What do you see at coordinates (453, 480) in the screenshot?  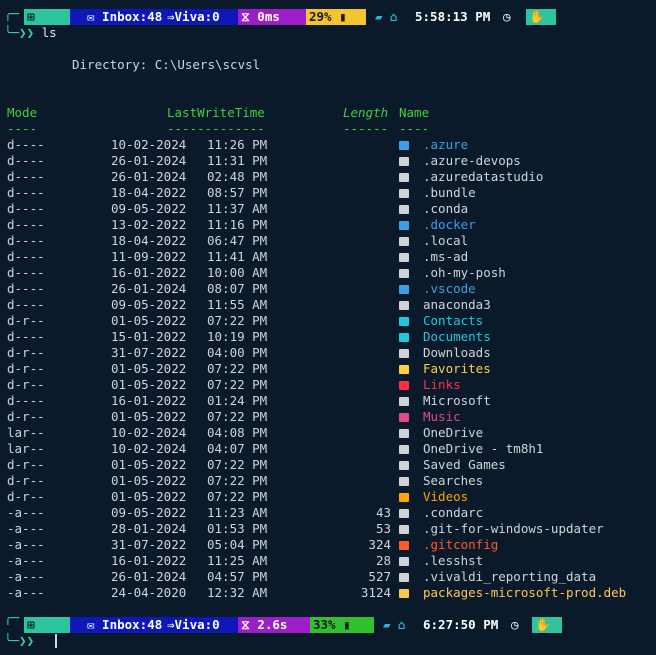 I see `name-cell: Searches` at bounding box center [453, 480].